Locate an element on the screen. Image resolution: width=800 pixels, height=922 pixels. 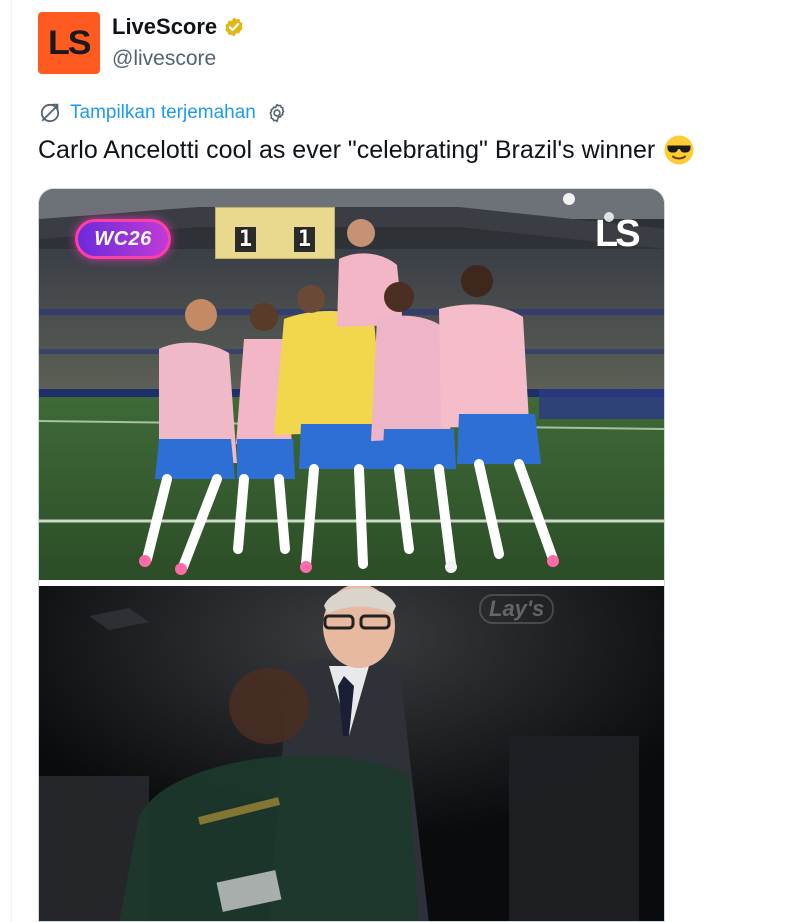
translate-link: Tampilkan terjemahan is located at coordinates (163, 113).